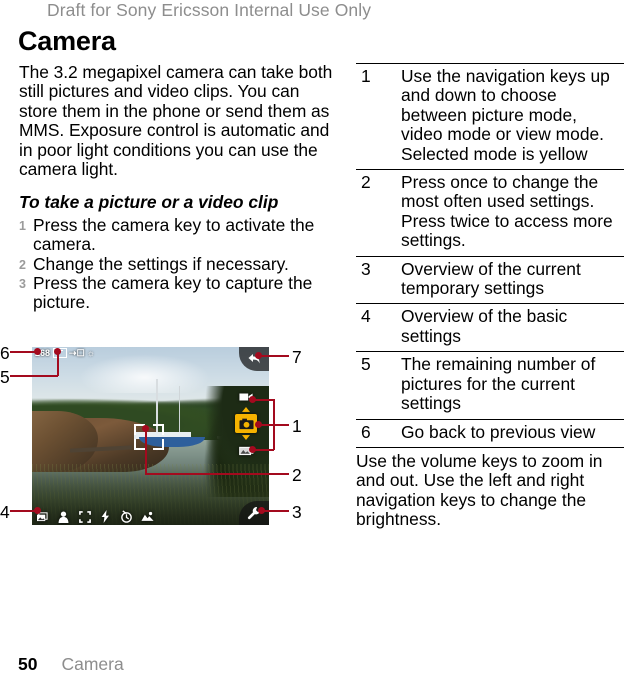 The image size is (641, 683). I want to click on page-footer: 50 Camera, so click(71, 664).